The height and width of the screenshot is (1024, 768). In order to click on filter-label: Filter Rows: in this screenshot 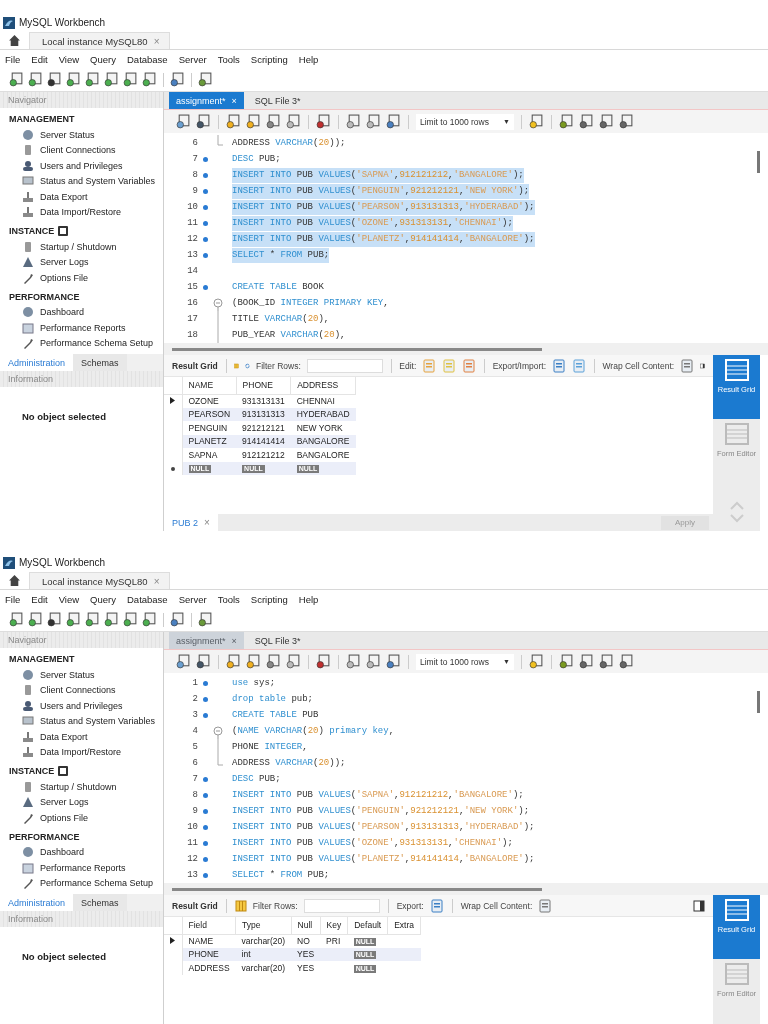, I will do `click(275, 905)`.